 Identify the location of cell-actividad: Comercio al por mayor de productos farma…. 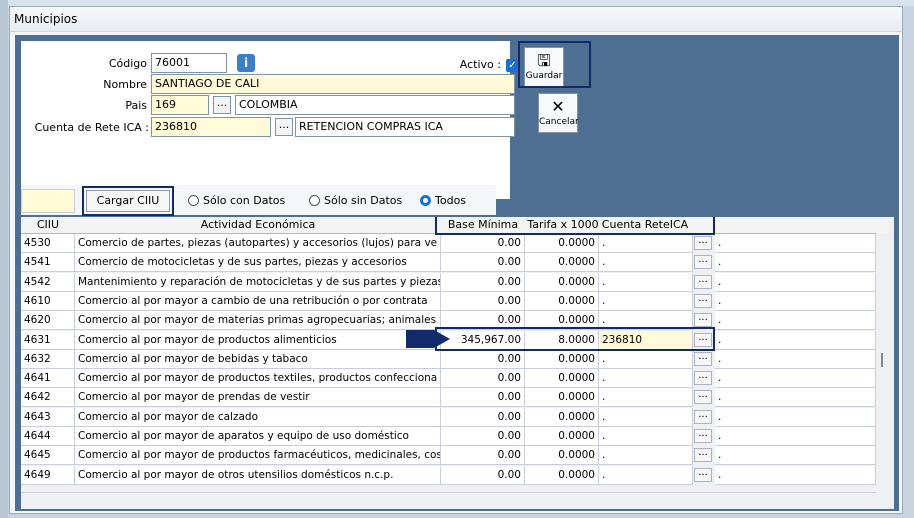
(258, 456).